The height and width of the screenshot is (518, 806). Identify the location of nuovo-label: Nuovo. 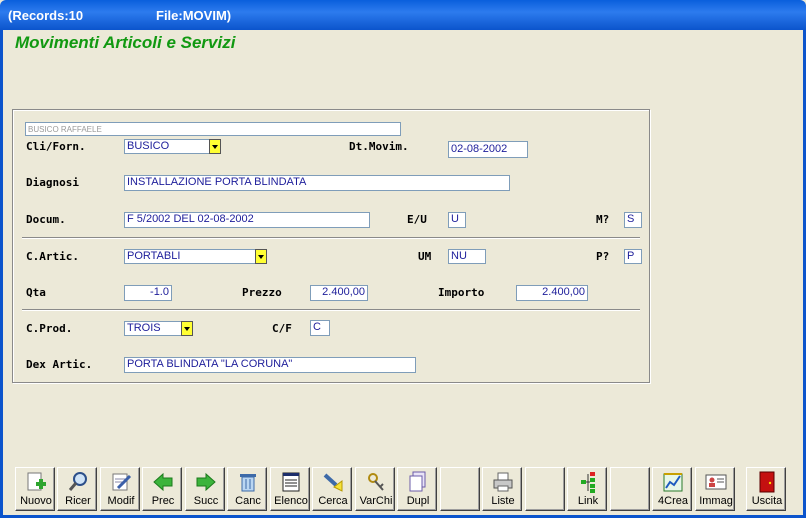
(36, 501).